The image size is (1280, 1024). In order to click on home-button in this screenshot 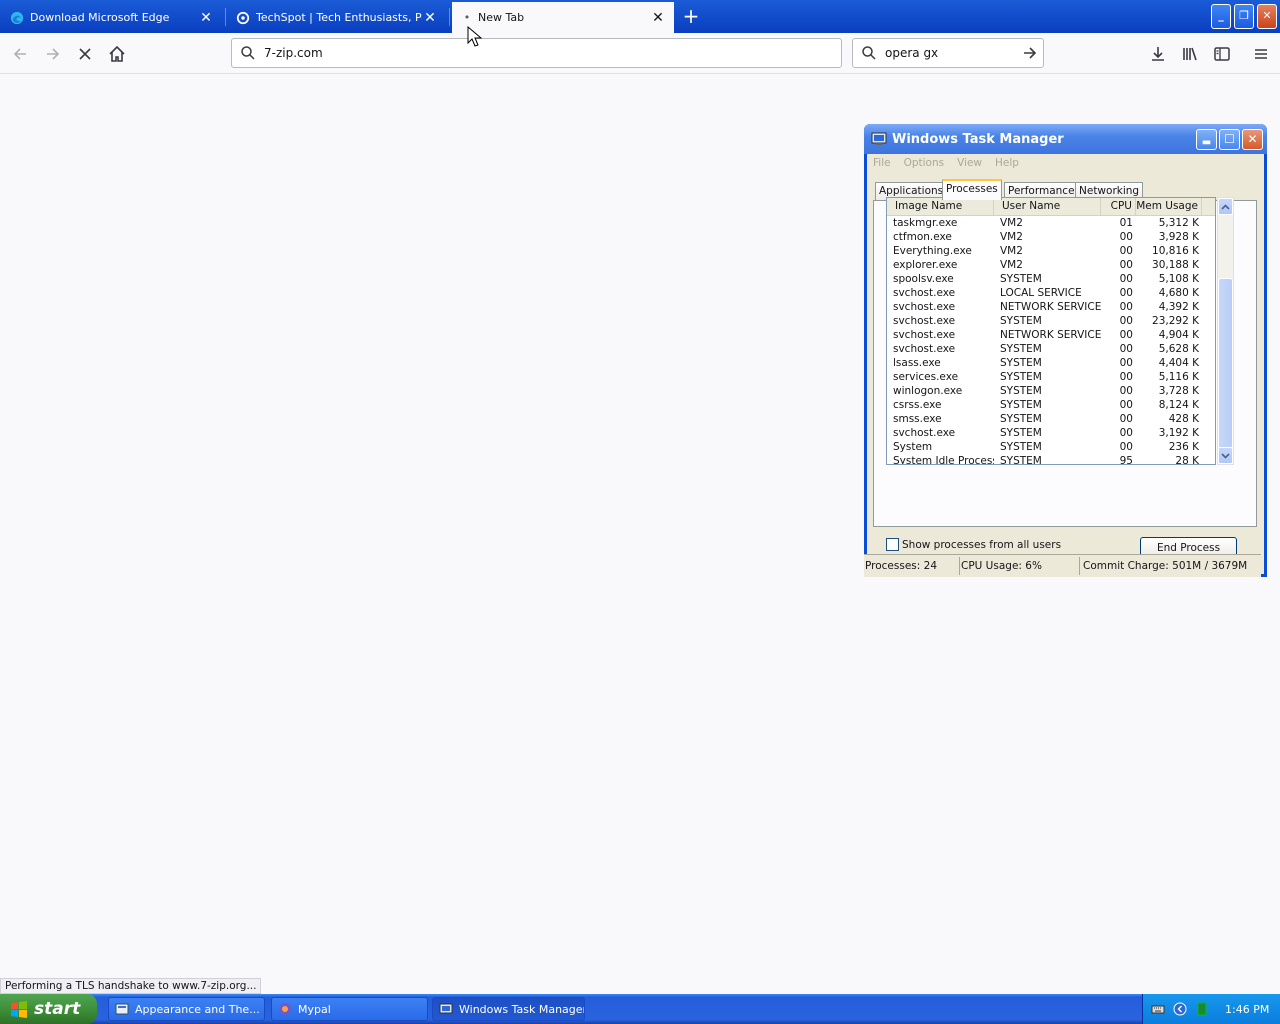, I will do `click(117, 54)`.